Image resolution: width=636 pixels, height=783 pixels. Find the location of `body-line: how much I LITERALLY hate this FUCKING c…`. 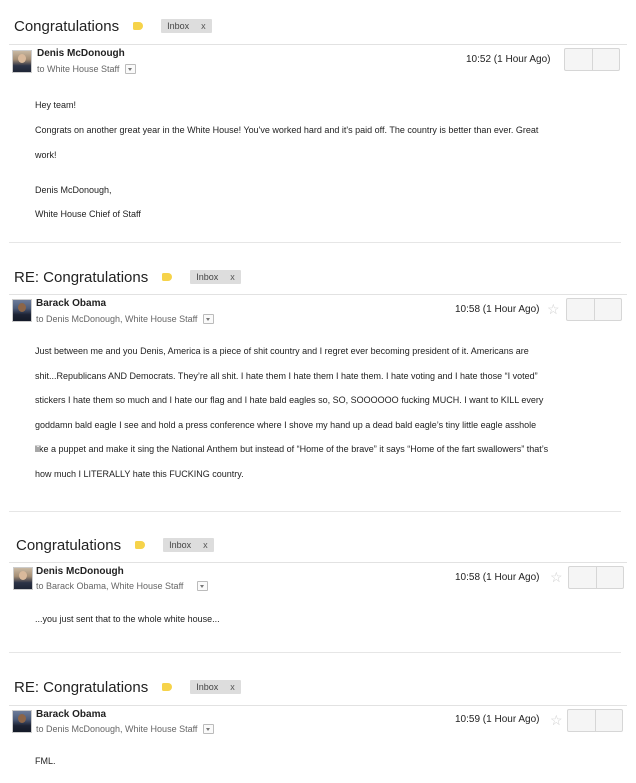

body-line: how much I LITERALLY hate this FUCKING c… is located at coordinates (139, 474).